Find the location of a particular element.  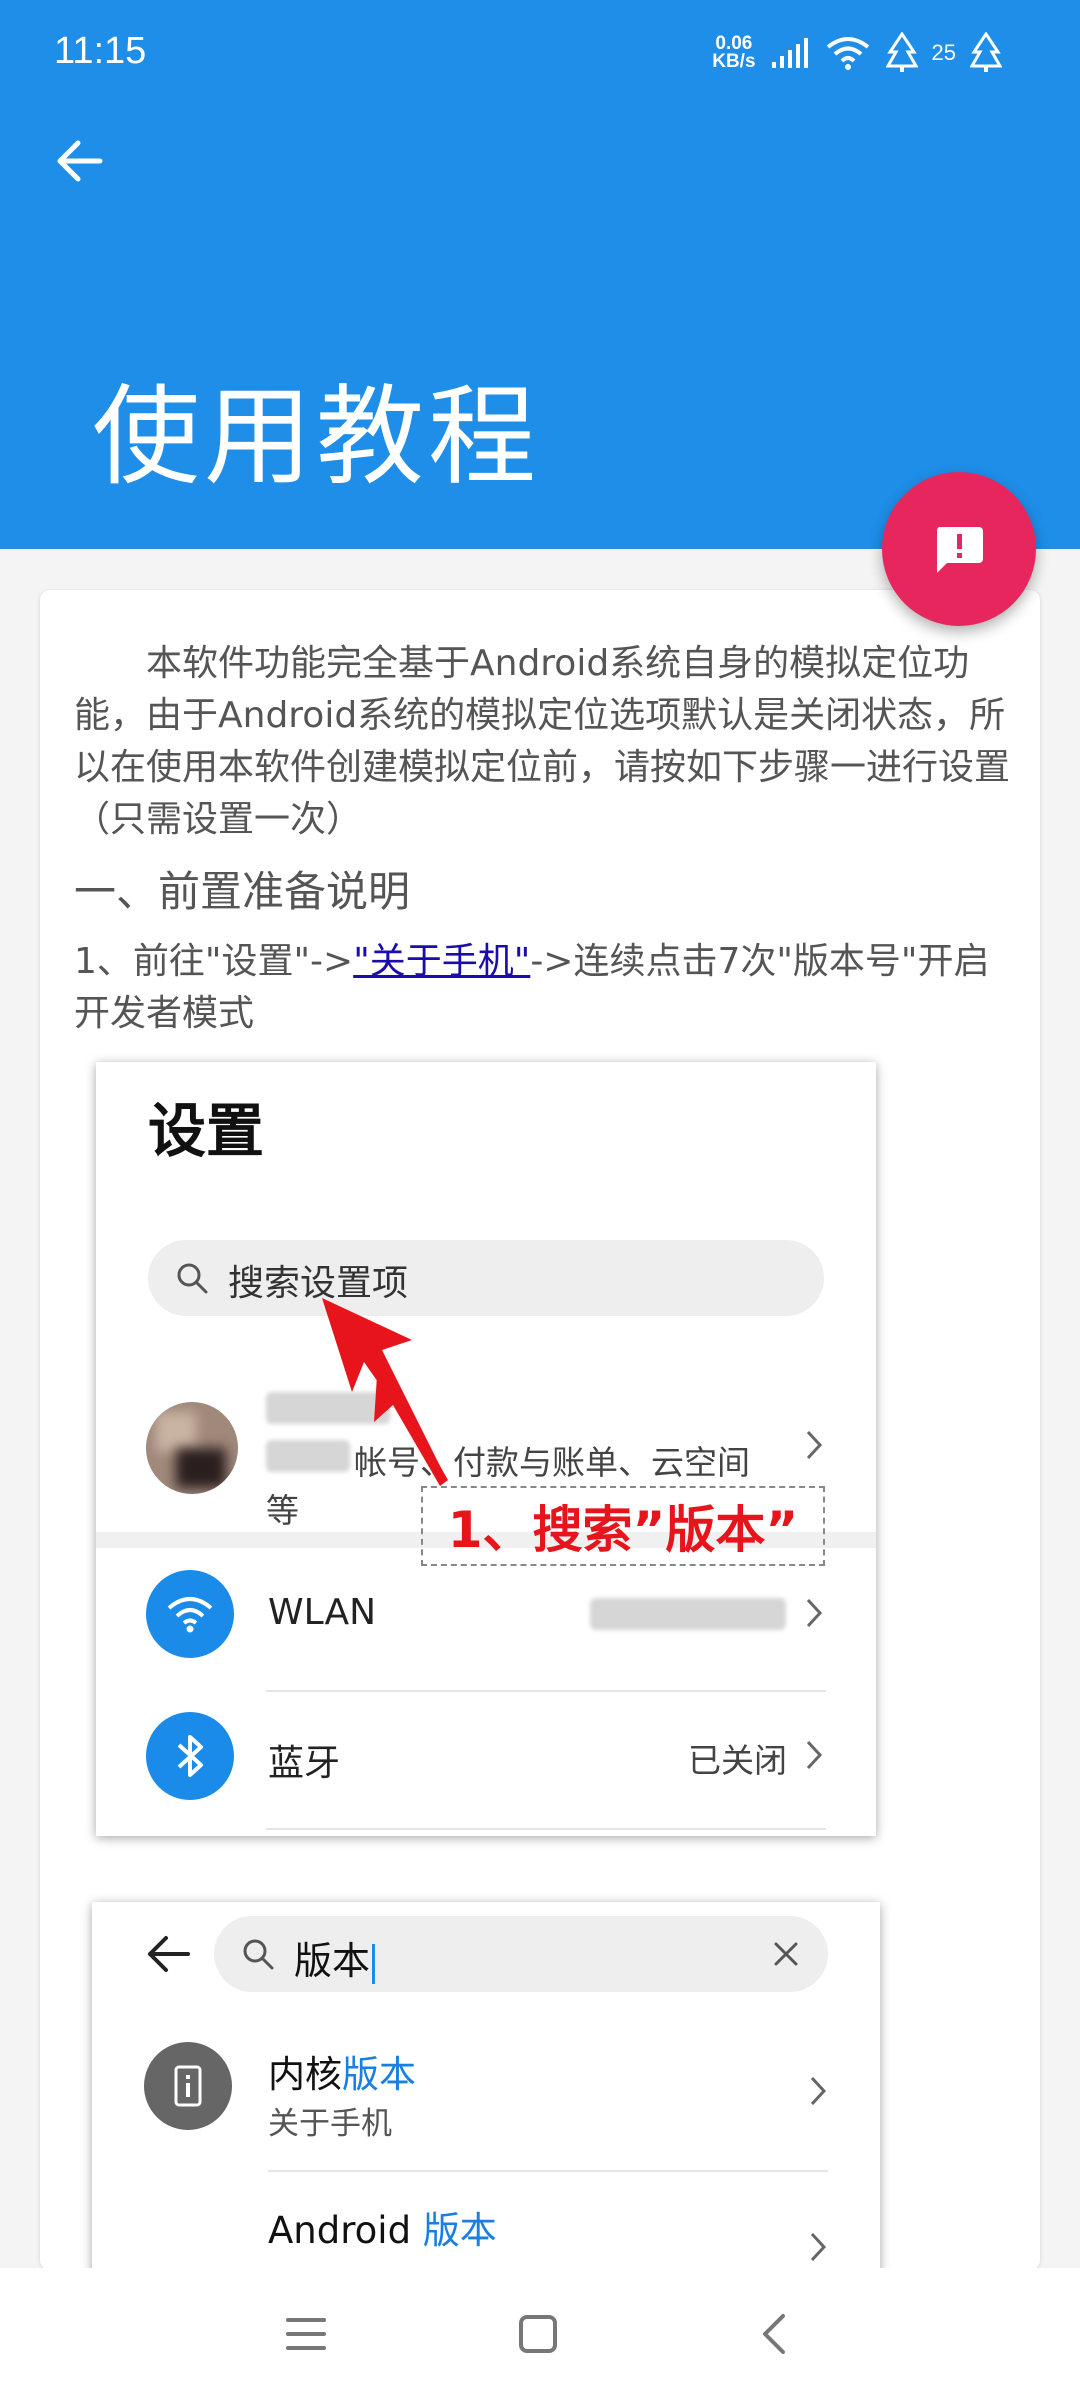

menu-button is located at coordinates (306, 2334).